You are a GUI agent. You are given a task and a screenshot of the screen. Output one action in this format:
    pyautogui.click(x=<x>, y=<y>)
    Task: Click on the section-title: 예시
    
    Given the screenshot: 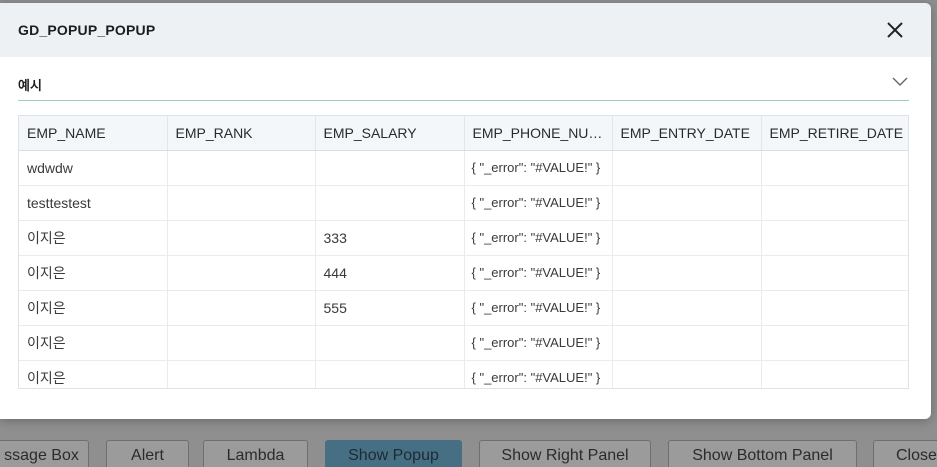 What is the action you would take?
    pyautogui.click(x=30, y=86)
    